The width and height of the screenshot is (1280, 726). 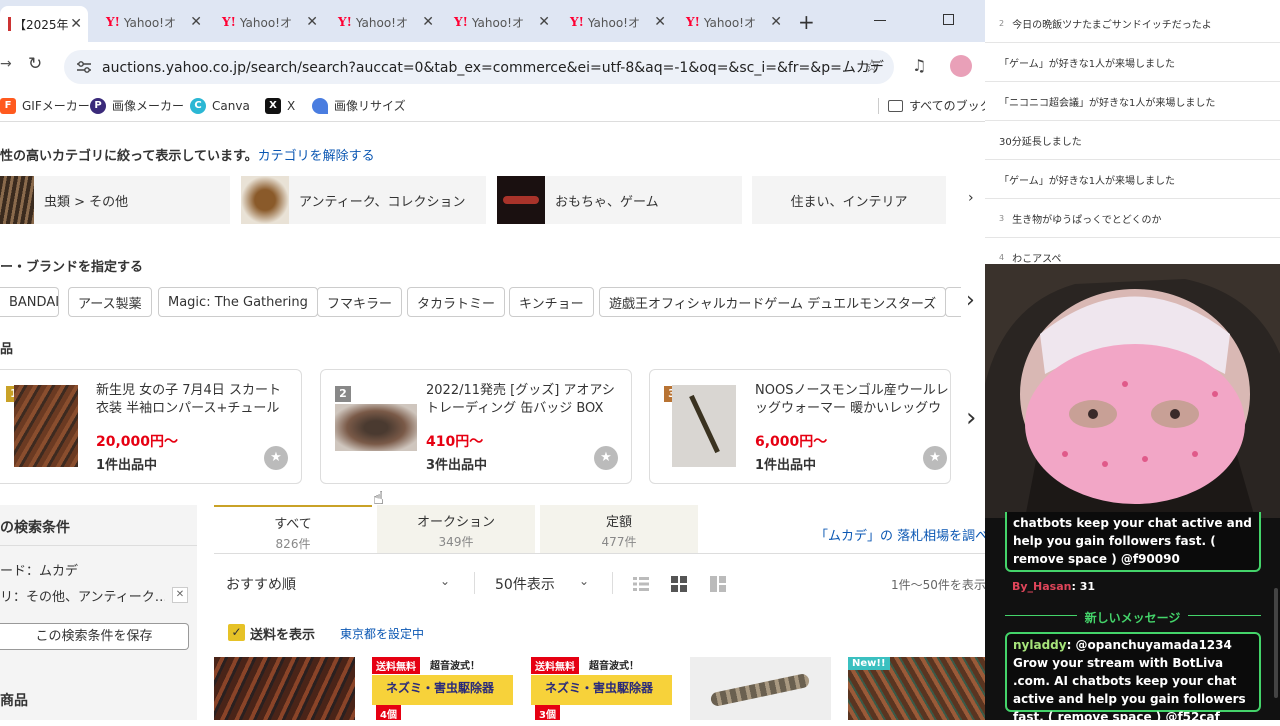 I want to click on brand-chip: キンチョー, so click(x=551, y=302).